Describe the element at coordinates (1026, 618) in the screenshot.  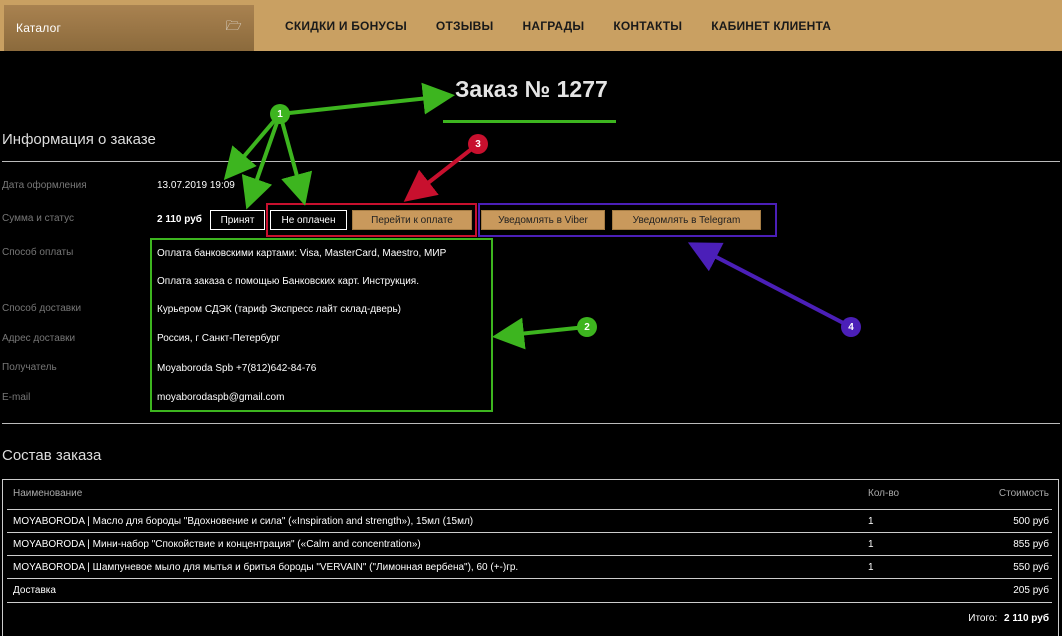
I see `total-value: 2 110 руб` at that location.